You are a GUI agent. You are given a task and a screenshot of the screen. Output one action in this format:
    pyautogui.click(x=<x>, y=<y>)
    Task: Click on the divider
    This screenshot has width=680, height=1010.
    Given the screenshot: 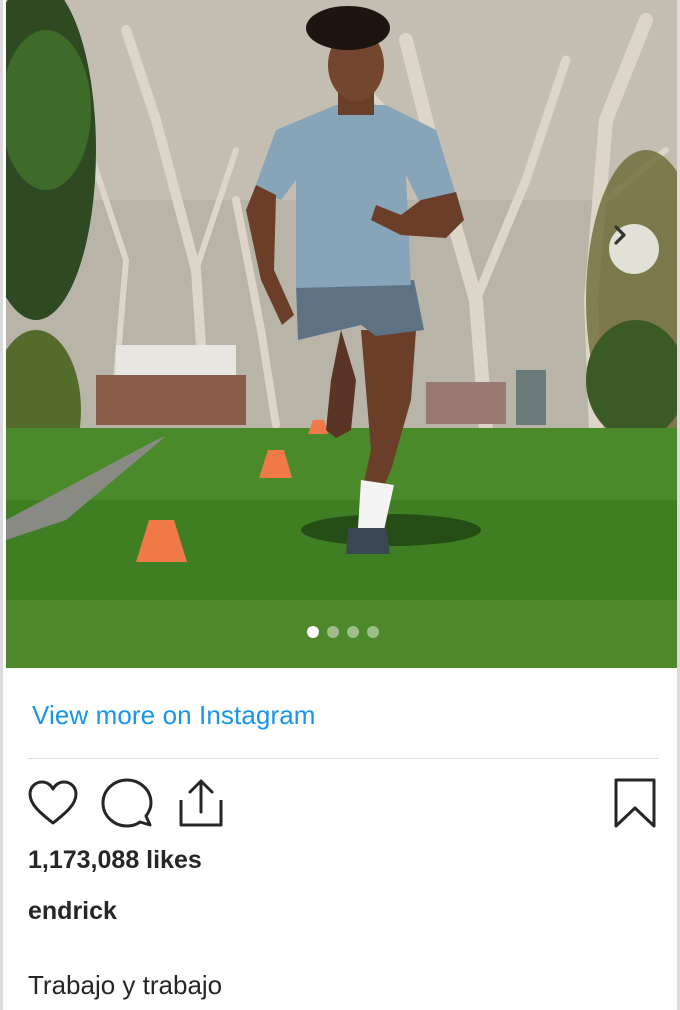 What is the action you would take?
    pyautogui.click(x=343, y=758)
    